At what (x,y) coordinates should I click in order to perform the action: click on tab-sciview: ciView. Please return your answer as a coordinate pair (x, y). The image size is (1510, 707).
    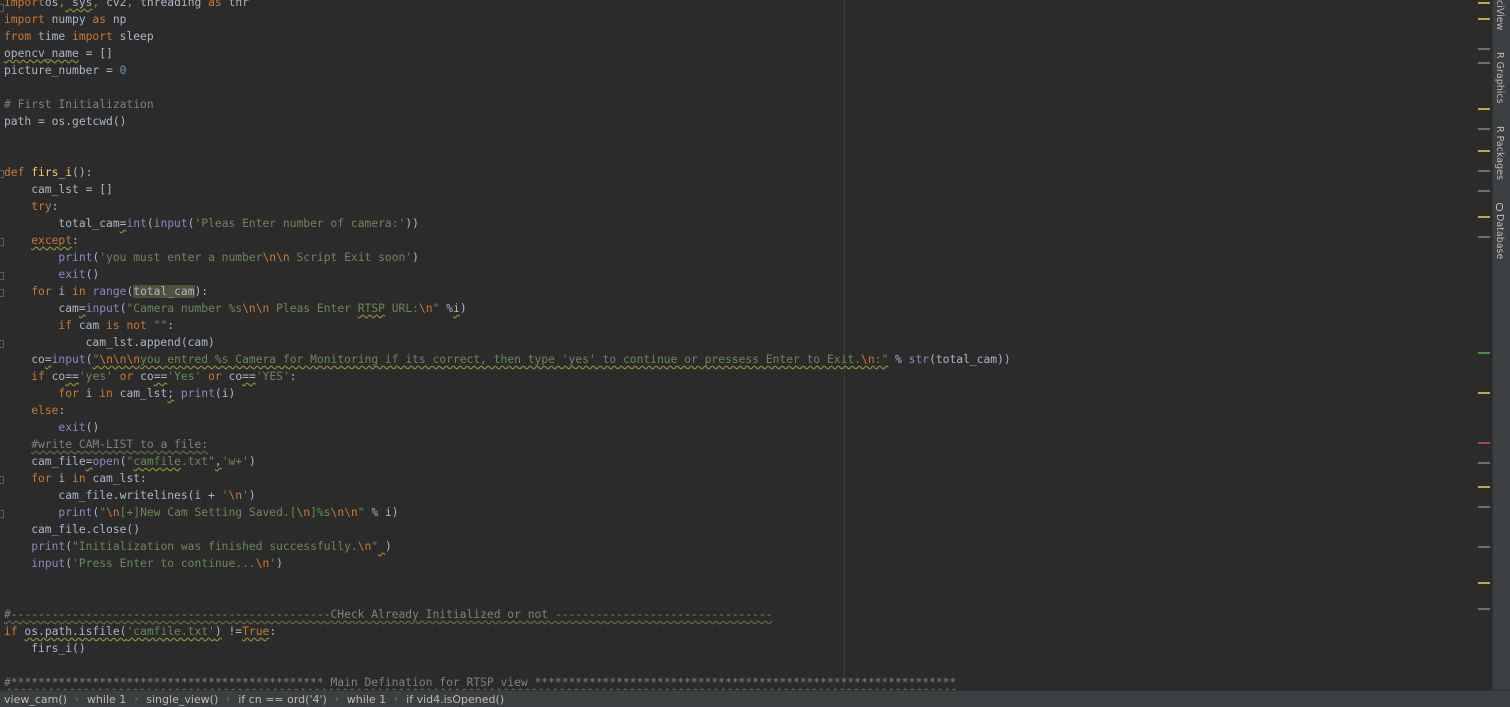
    Looking at the image, I should click on (1499, 15).